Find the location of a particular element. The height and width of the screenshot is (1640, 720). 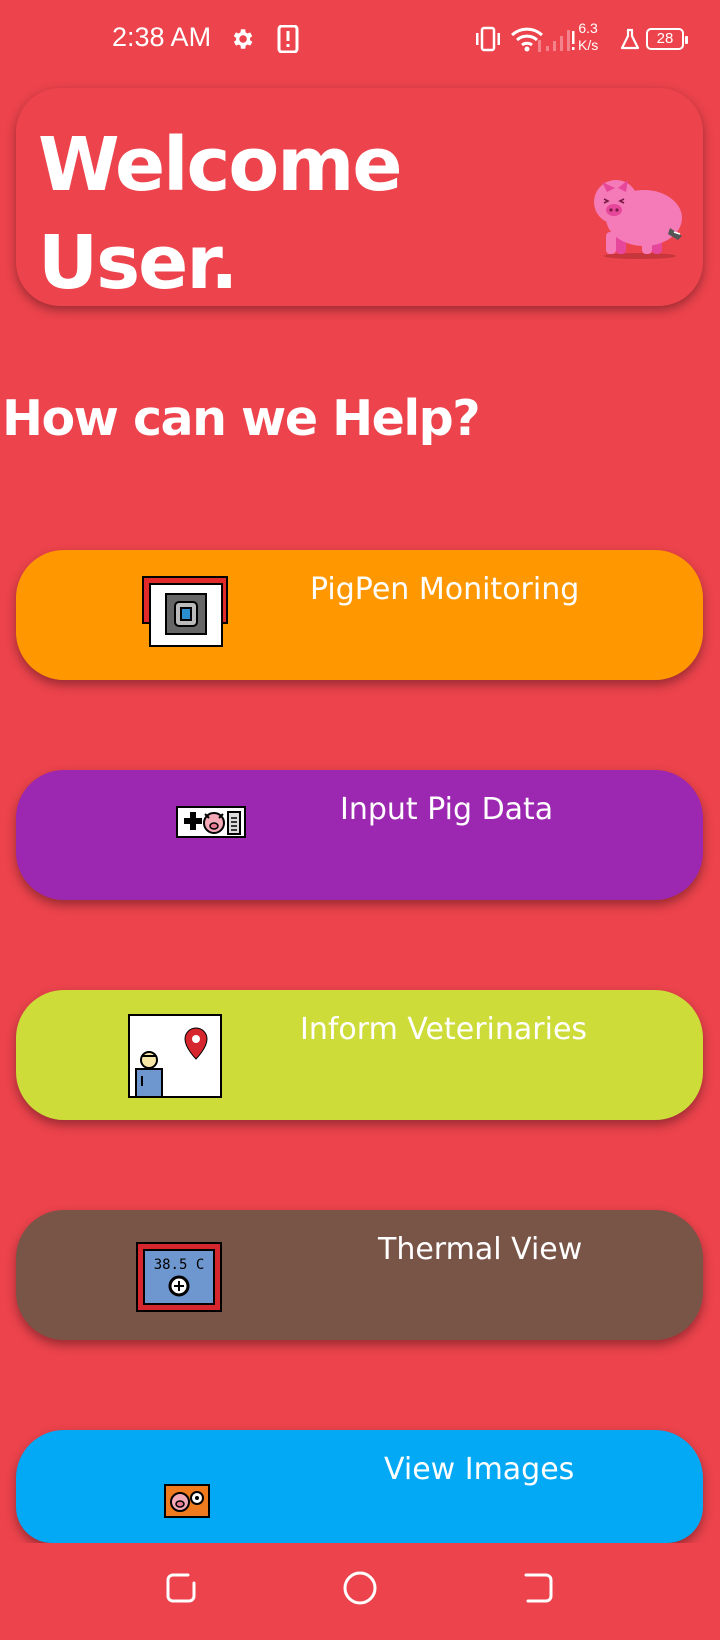

recent-apps-icon is located at coordinates (181, 1590).